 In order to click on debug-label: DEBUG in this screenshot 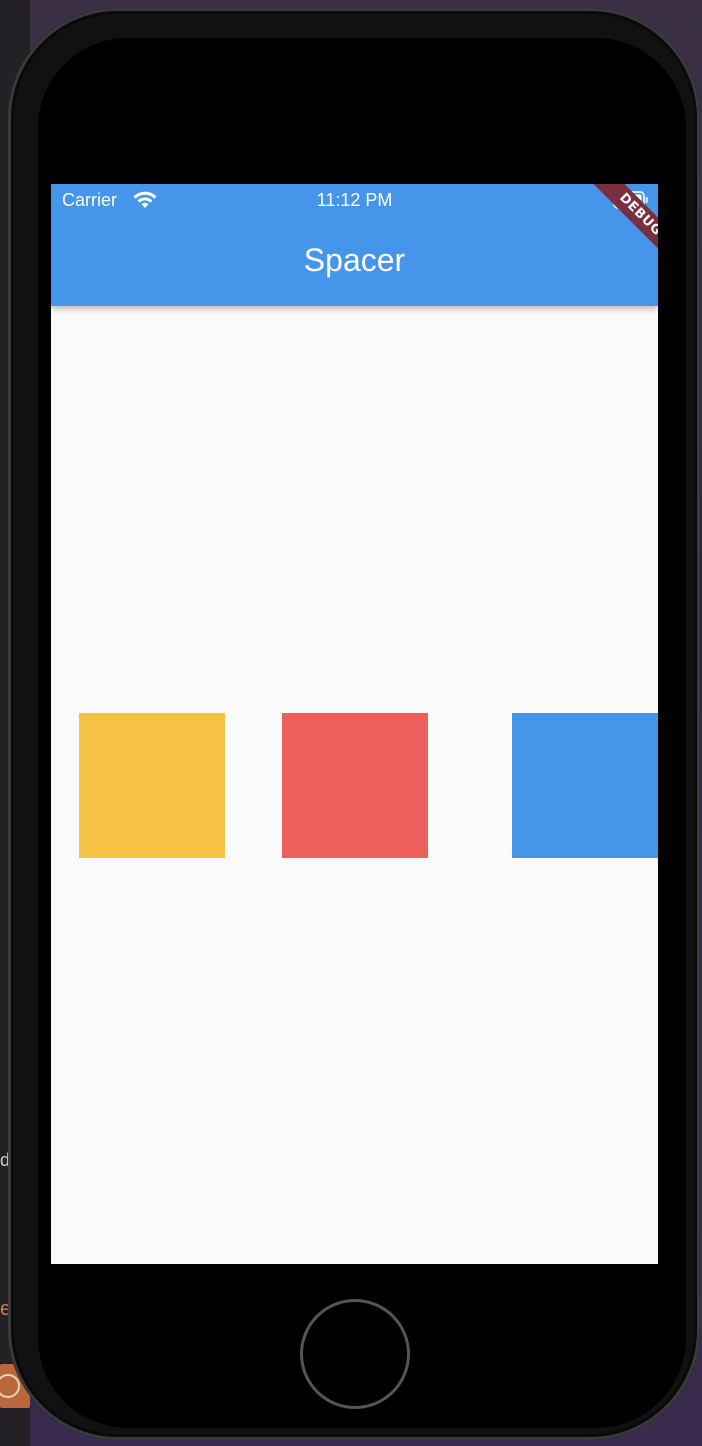, I will do `click(624, 218)`.